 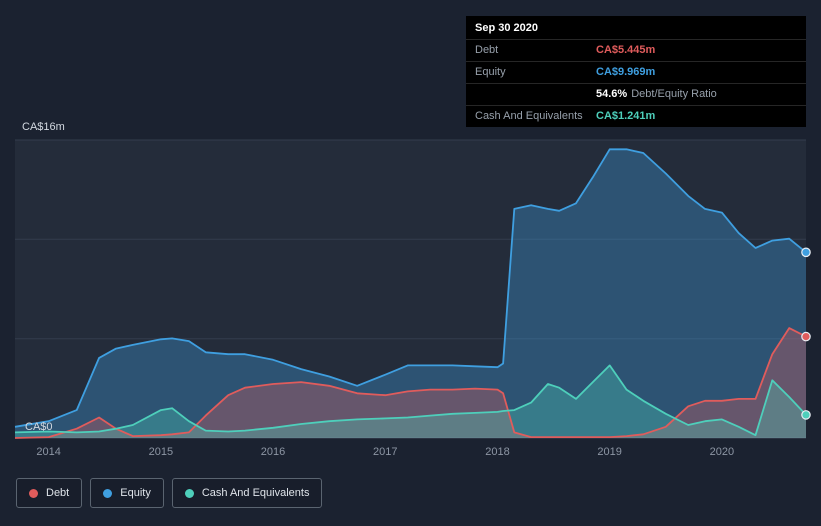 What do you see at coordinates (108, 493) in the screenshot?
I see `equity-dot-icon` at bounding box center [108, 493].